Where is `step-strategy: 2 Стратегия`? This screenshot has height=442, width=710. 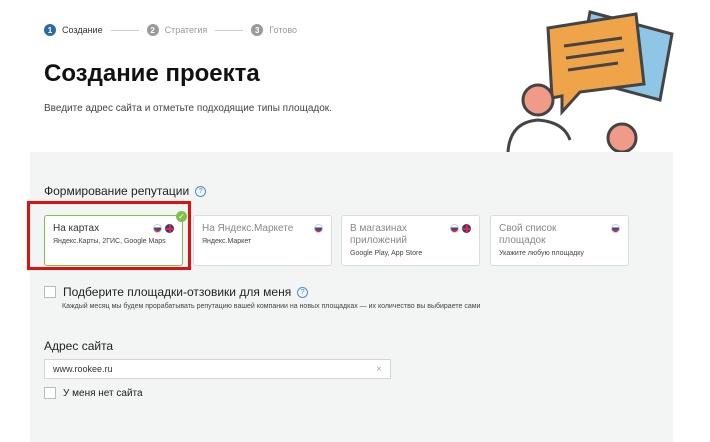 step-strategy: 2 Стратегия is located at coordinates (177, 30).